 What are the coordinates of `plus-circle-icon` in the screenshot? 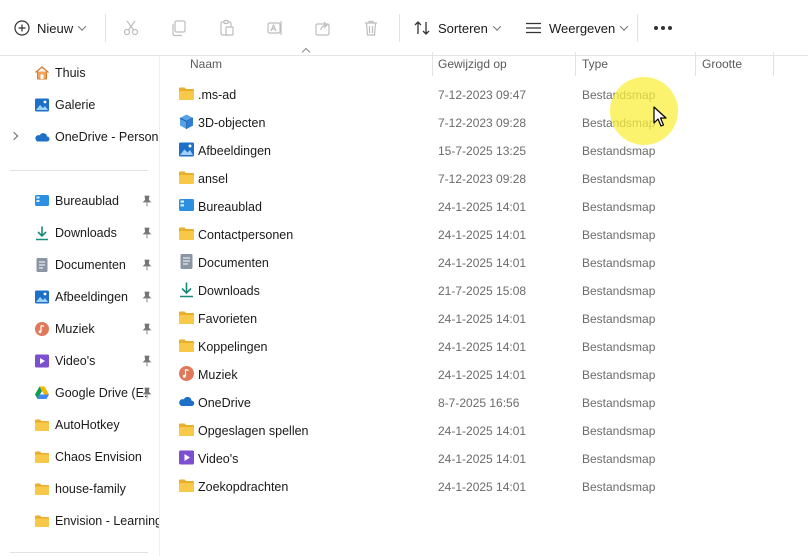 It's located at (22, 28).